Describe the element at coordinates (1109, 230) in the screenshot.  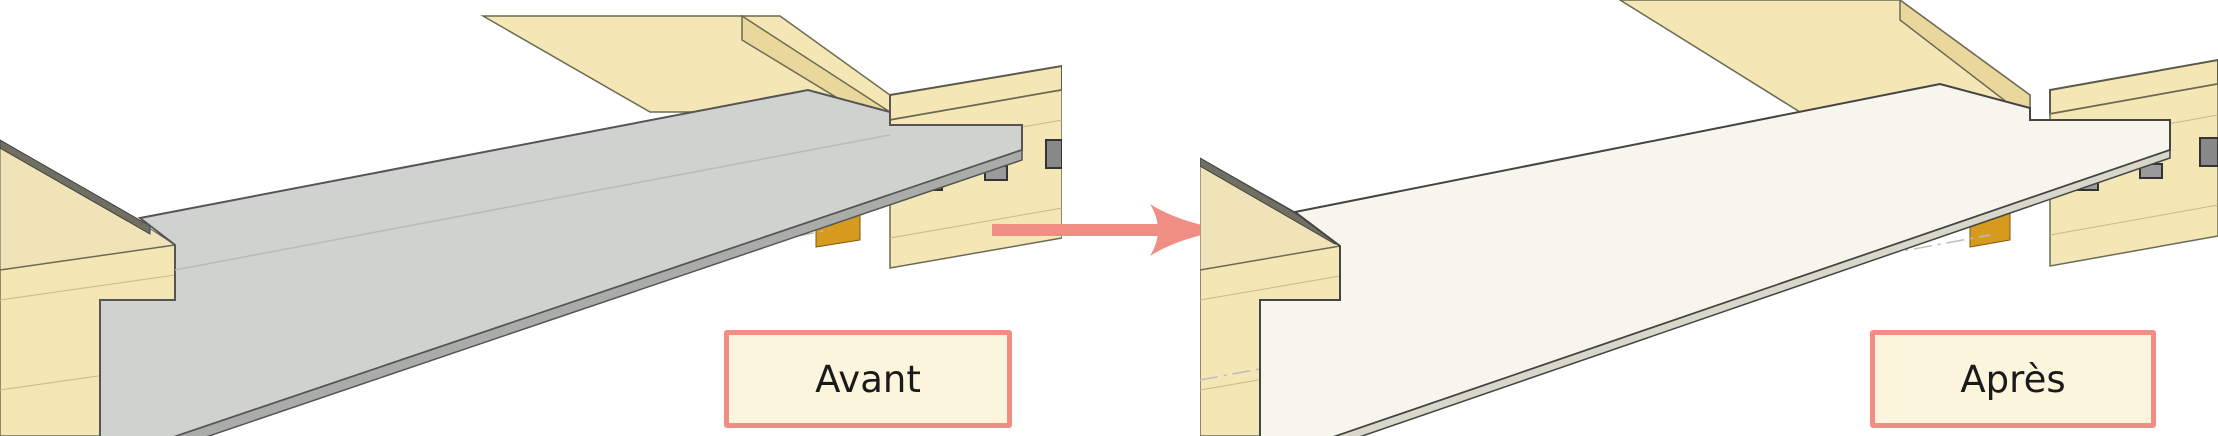
I see `right-arrow-icon` at that location.